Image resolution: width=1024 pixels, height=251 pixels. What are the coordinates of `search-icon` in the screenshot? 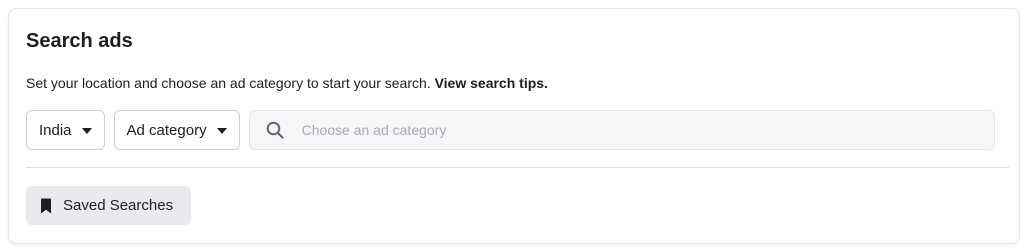 It's located at (275, 130).